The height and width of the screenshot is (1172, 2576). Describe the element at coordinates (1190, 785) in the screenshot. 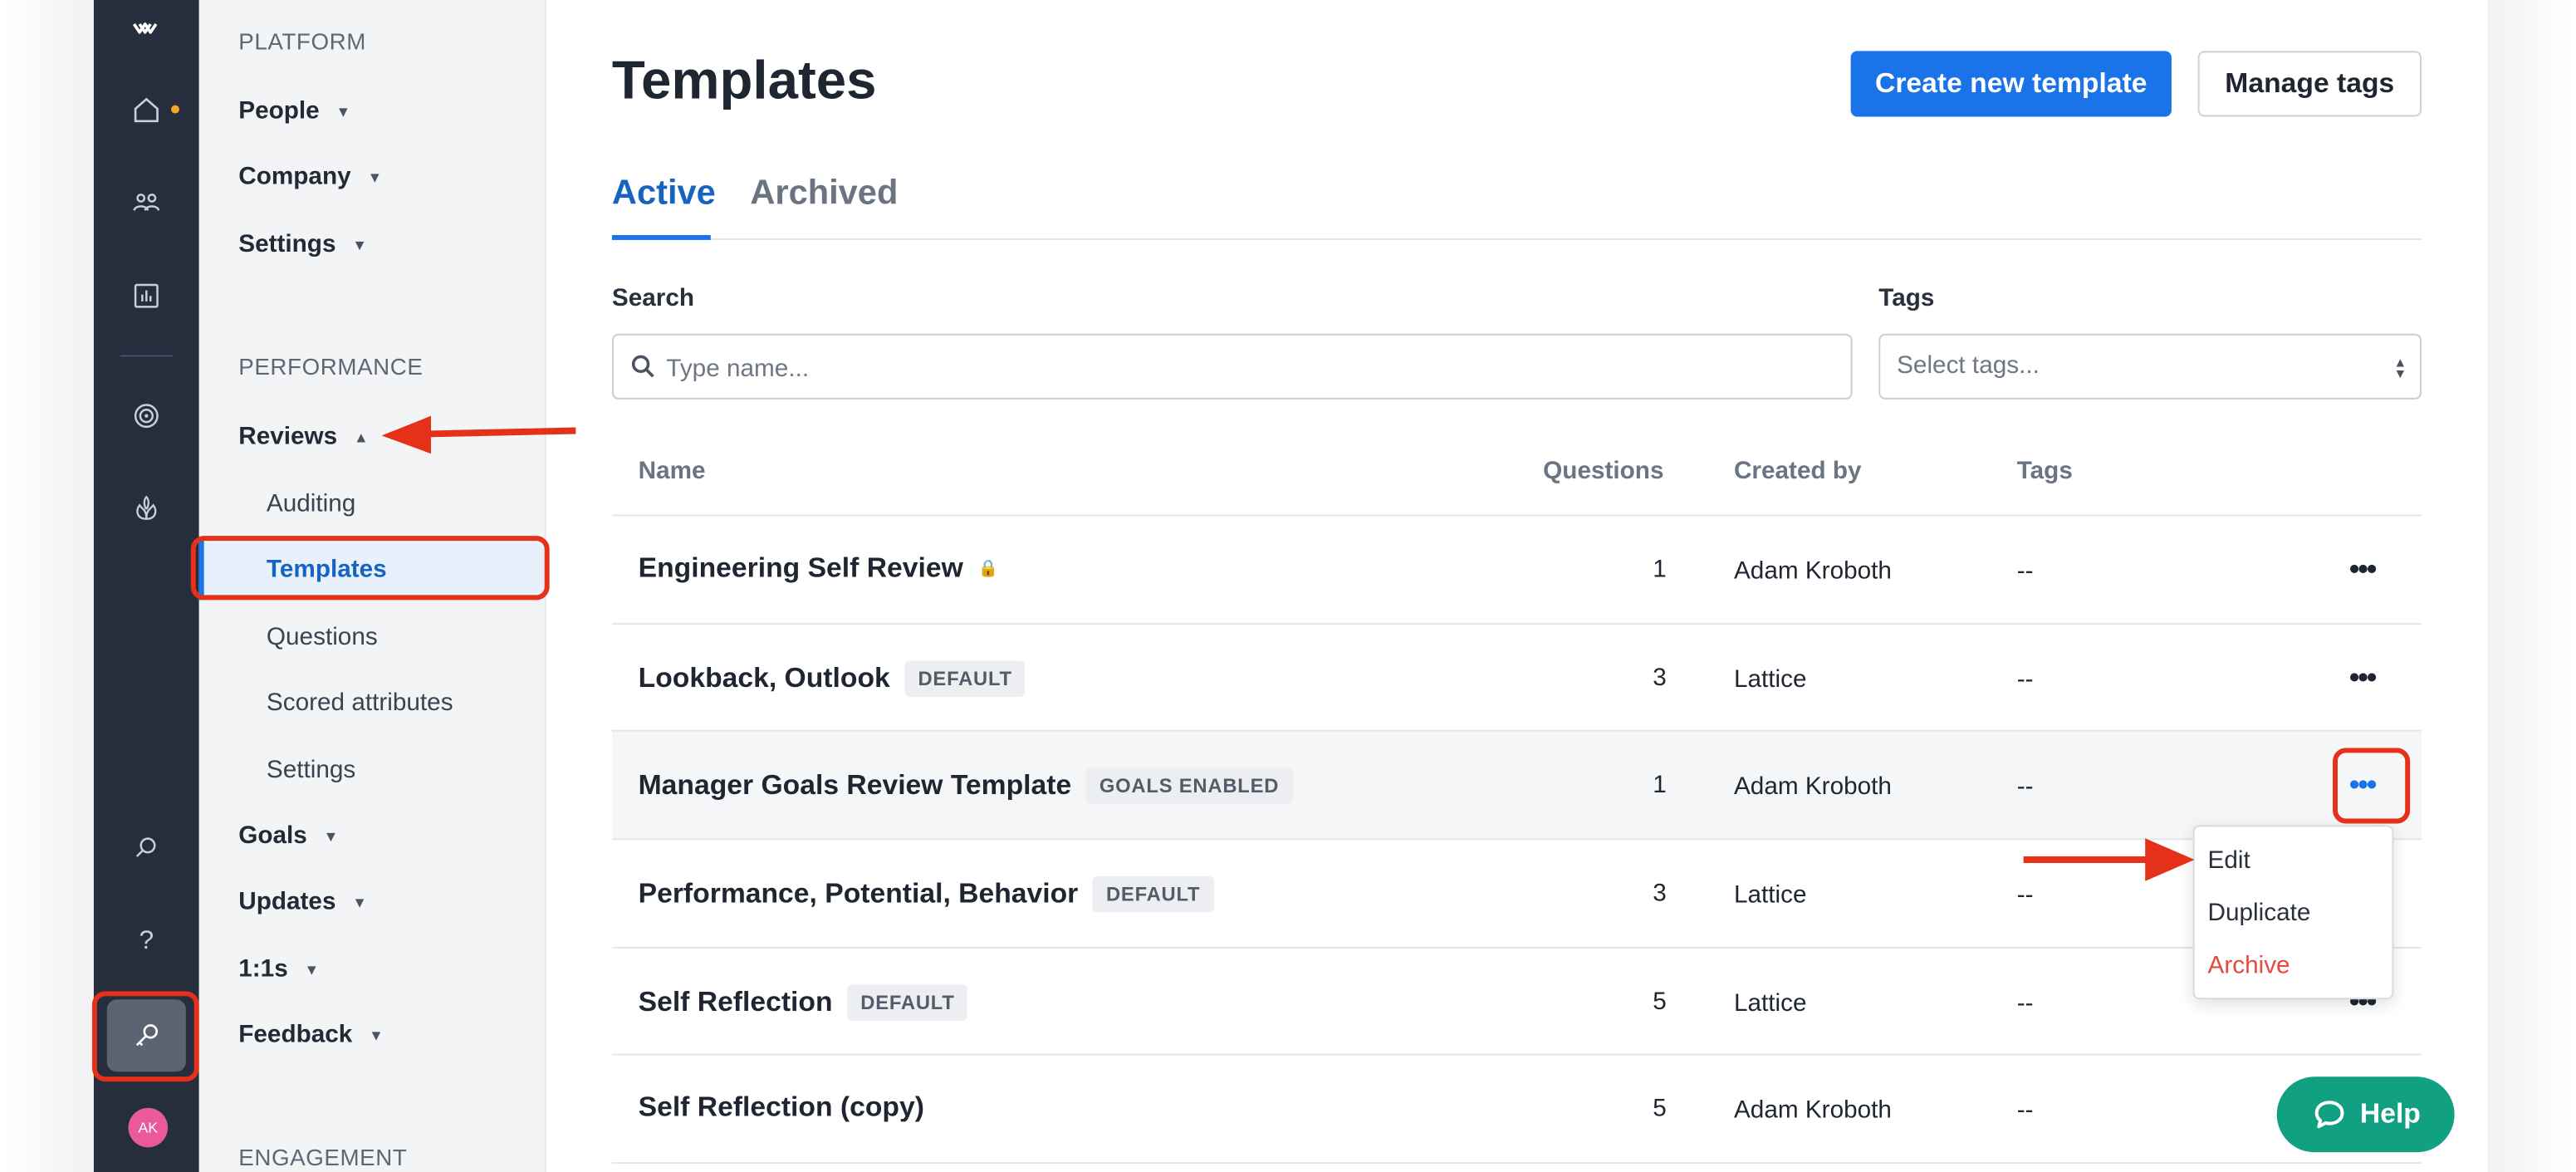

I see `status-badge: GOALS ENABLED` at that location.